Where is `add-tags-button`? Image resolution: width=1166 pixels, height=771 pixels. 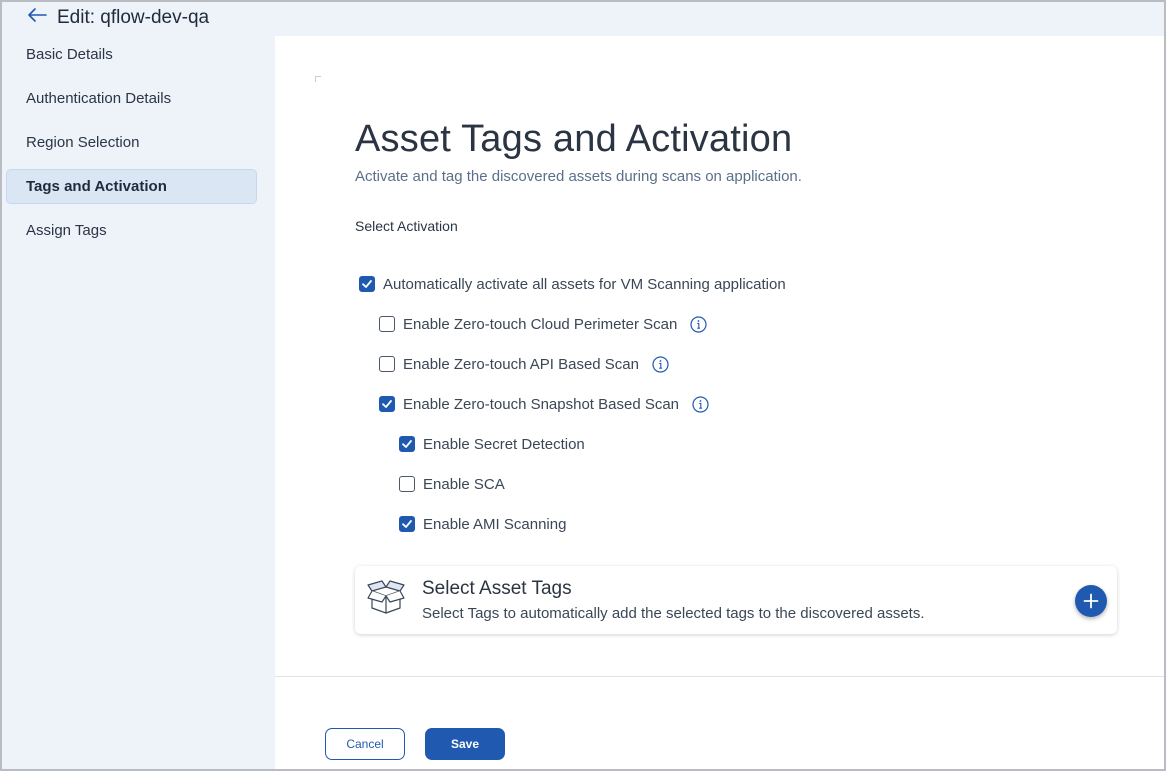 add-tags-button is located at coordinates (1091, 601).